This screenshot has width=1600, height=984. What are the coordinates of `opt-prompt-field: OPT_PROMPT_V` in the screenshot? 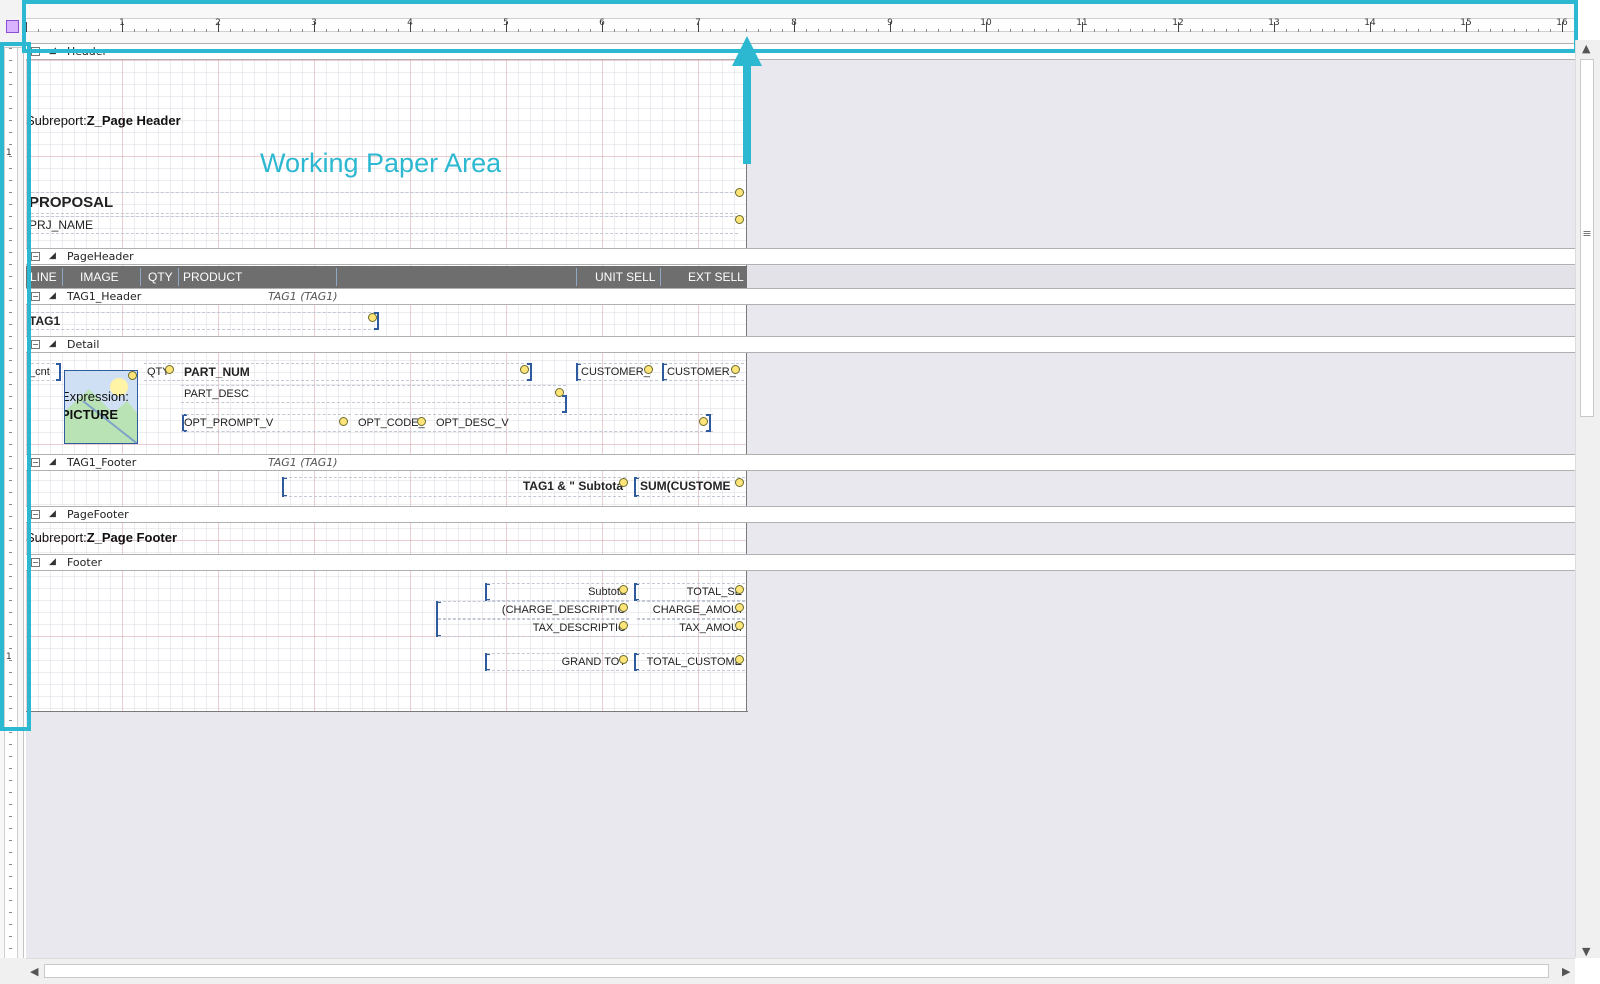 It's located at (266, 423).